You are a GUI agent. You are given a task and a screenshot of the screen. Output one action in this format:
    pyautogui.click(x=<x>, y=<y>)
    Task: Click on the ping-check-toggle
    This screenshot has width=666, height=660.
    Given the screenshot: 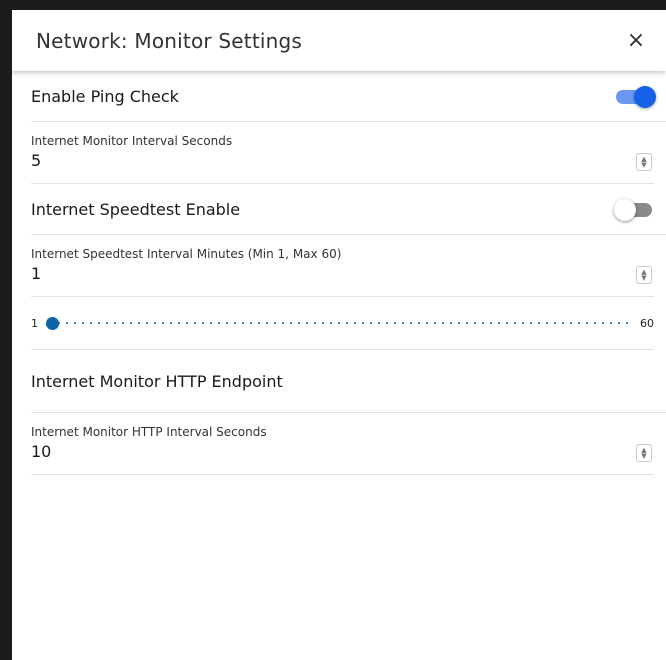 What is the action you would take?
    pyautogui.click(x=635, y=96)
    